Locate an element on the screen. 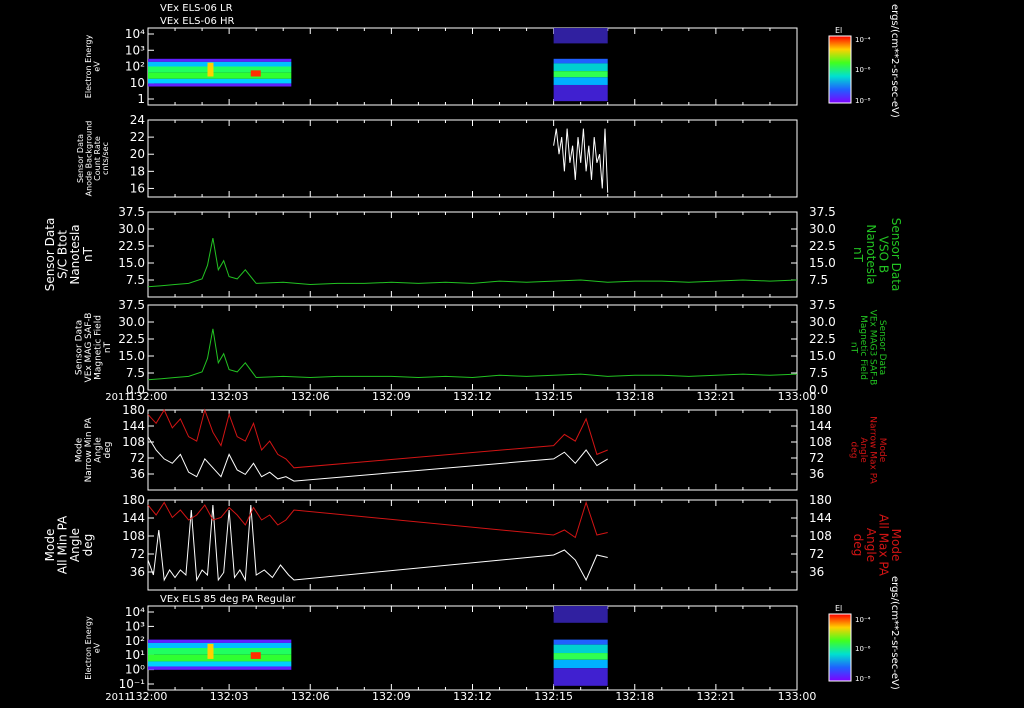 Image resolution: width=1024 pixels, height=708 pixels. colorbar-bottom-tick-2: 10⁻⁶ is located at coordinates (863, 649).